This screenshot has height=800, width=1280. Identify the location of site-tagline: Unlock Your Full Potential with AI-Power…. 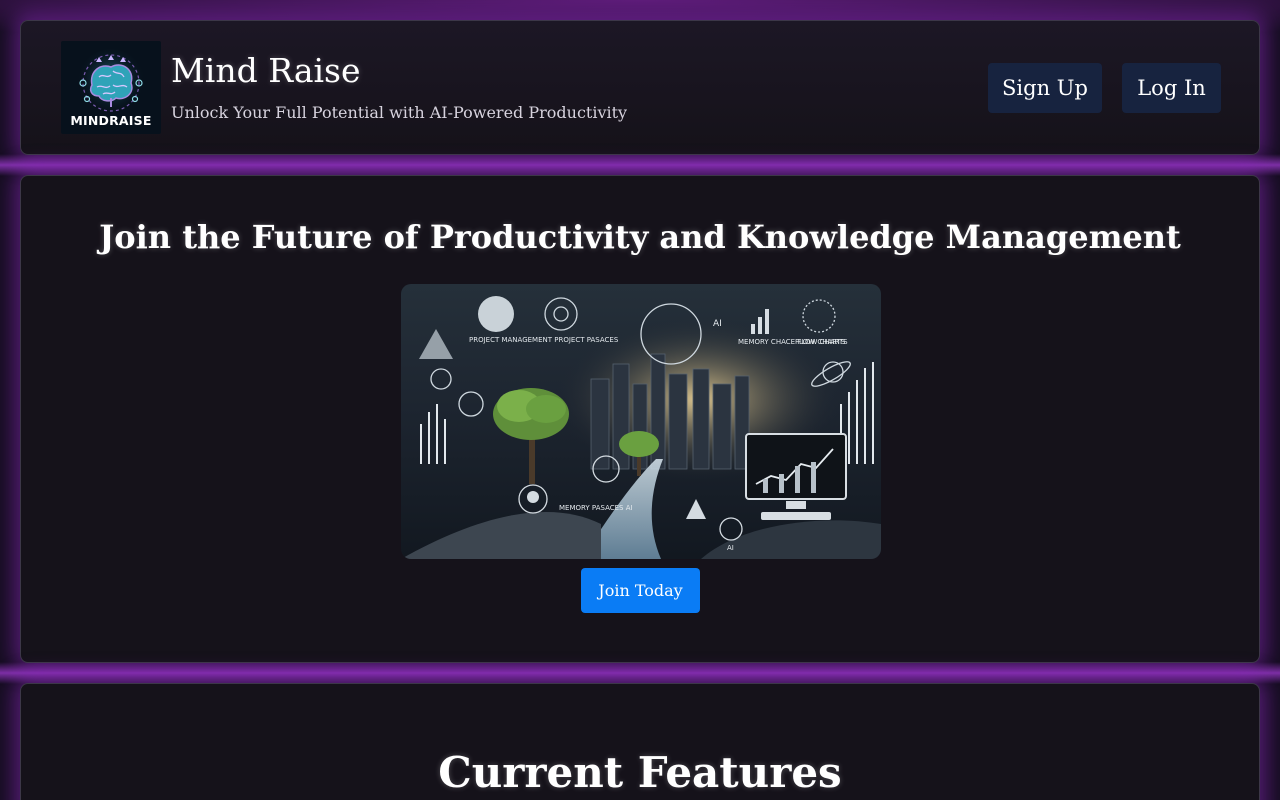
(399, 112).